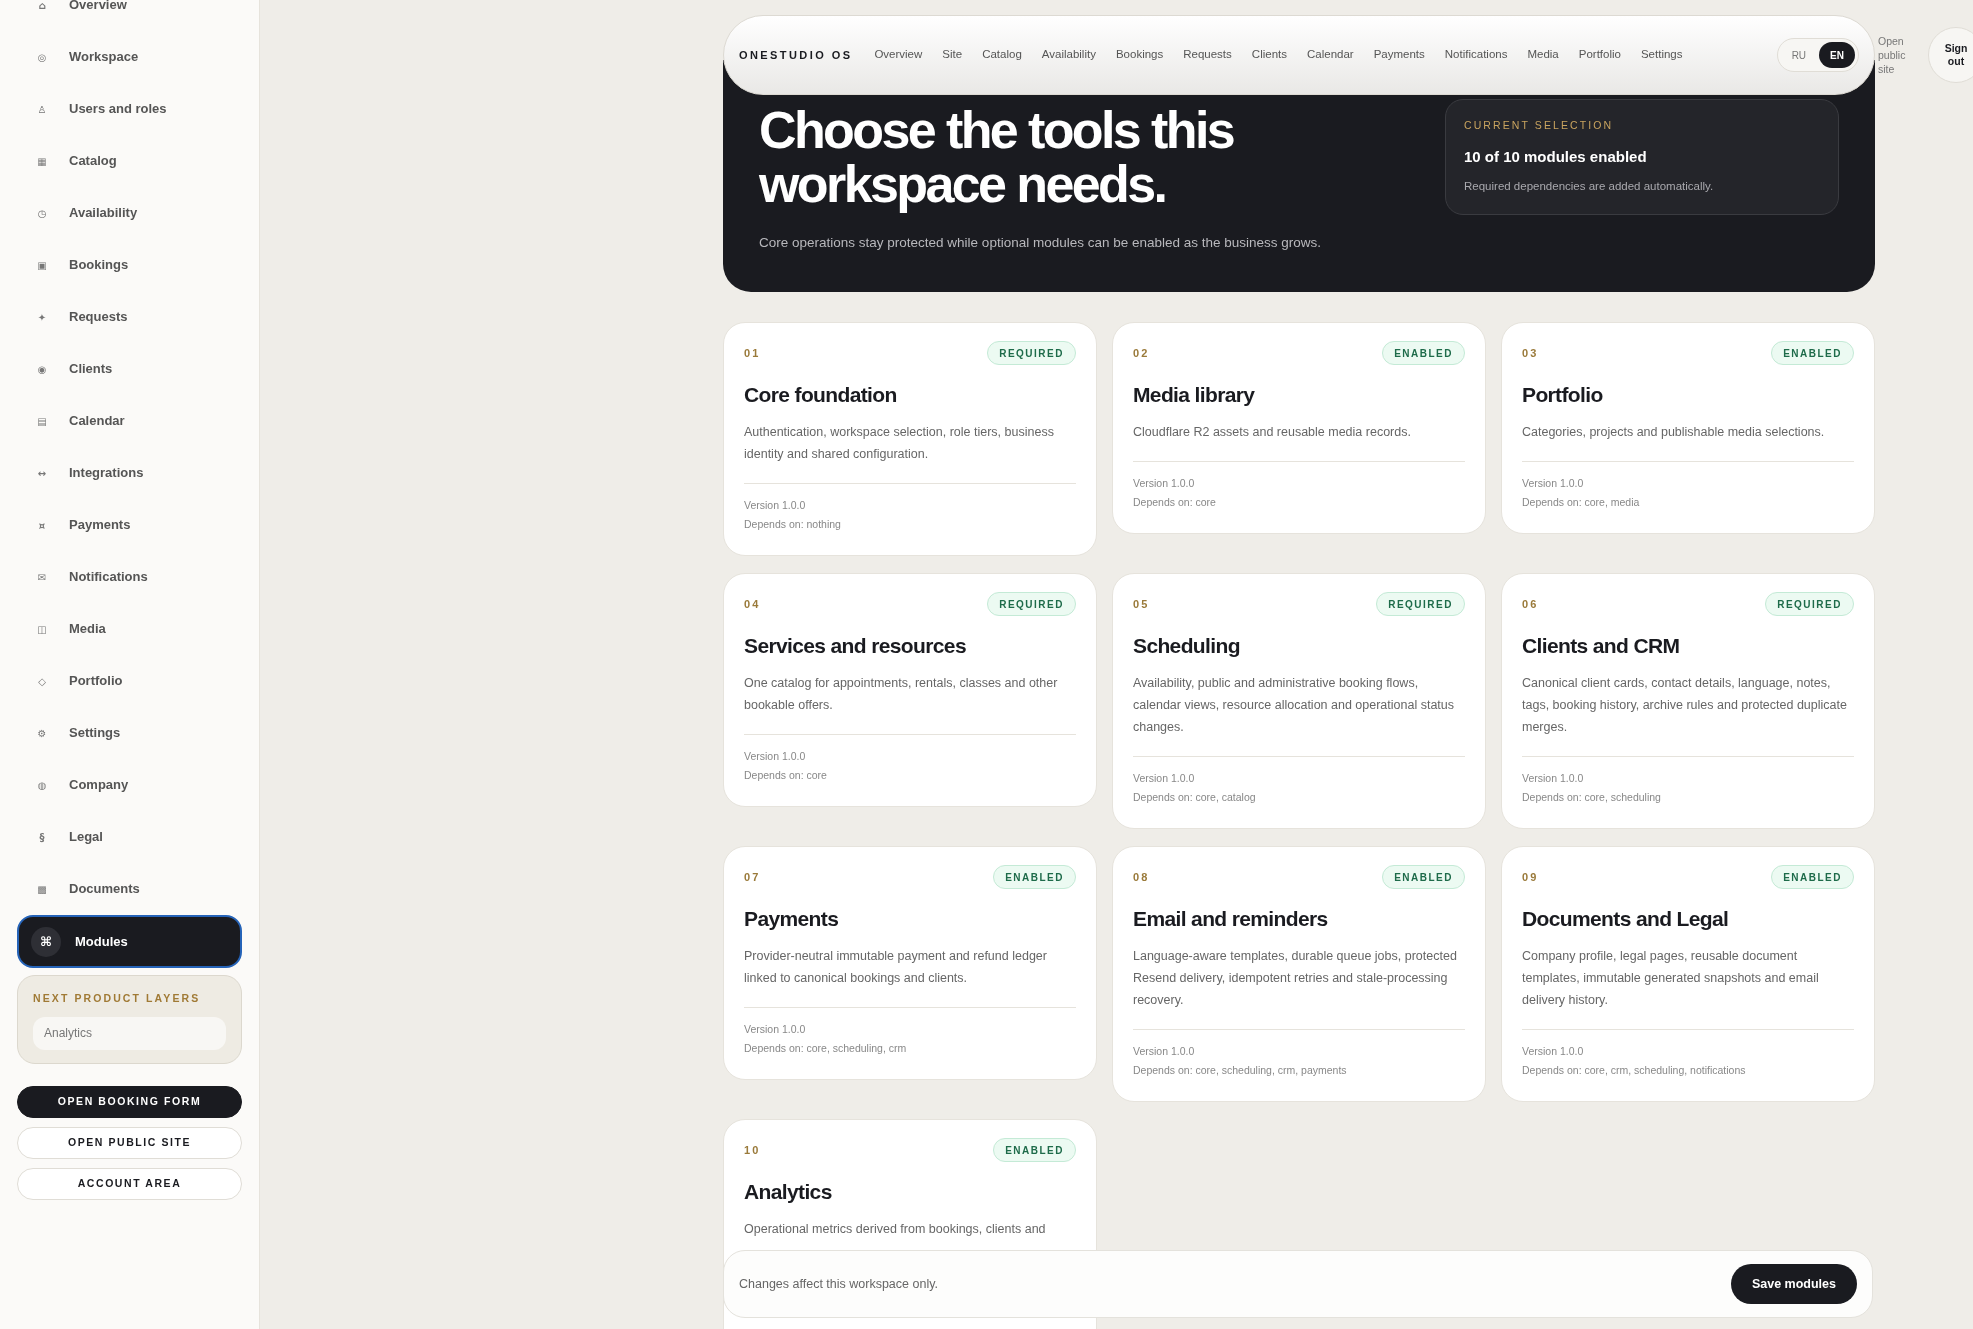 This screenshot has width=1973, height=1329. I want to click on nav-link: Settings, so click(1661, 55).